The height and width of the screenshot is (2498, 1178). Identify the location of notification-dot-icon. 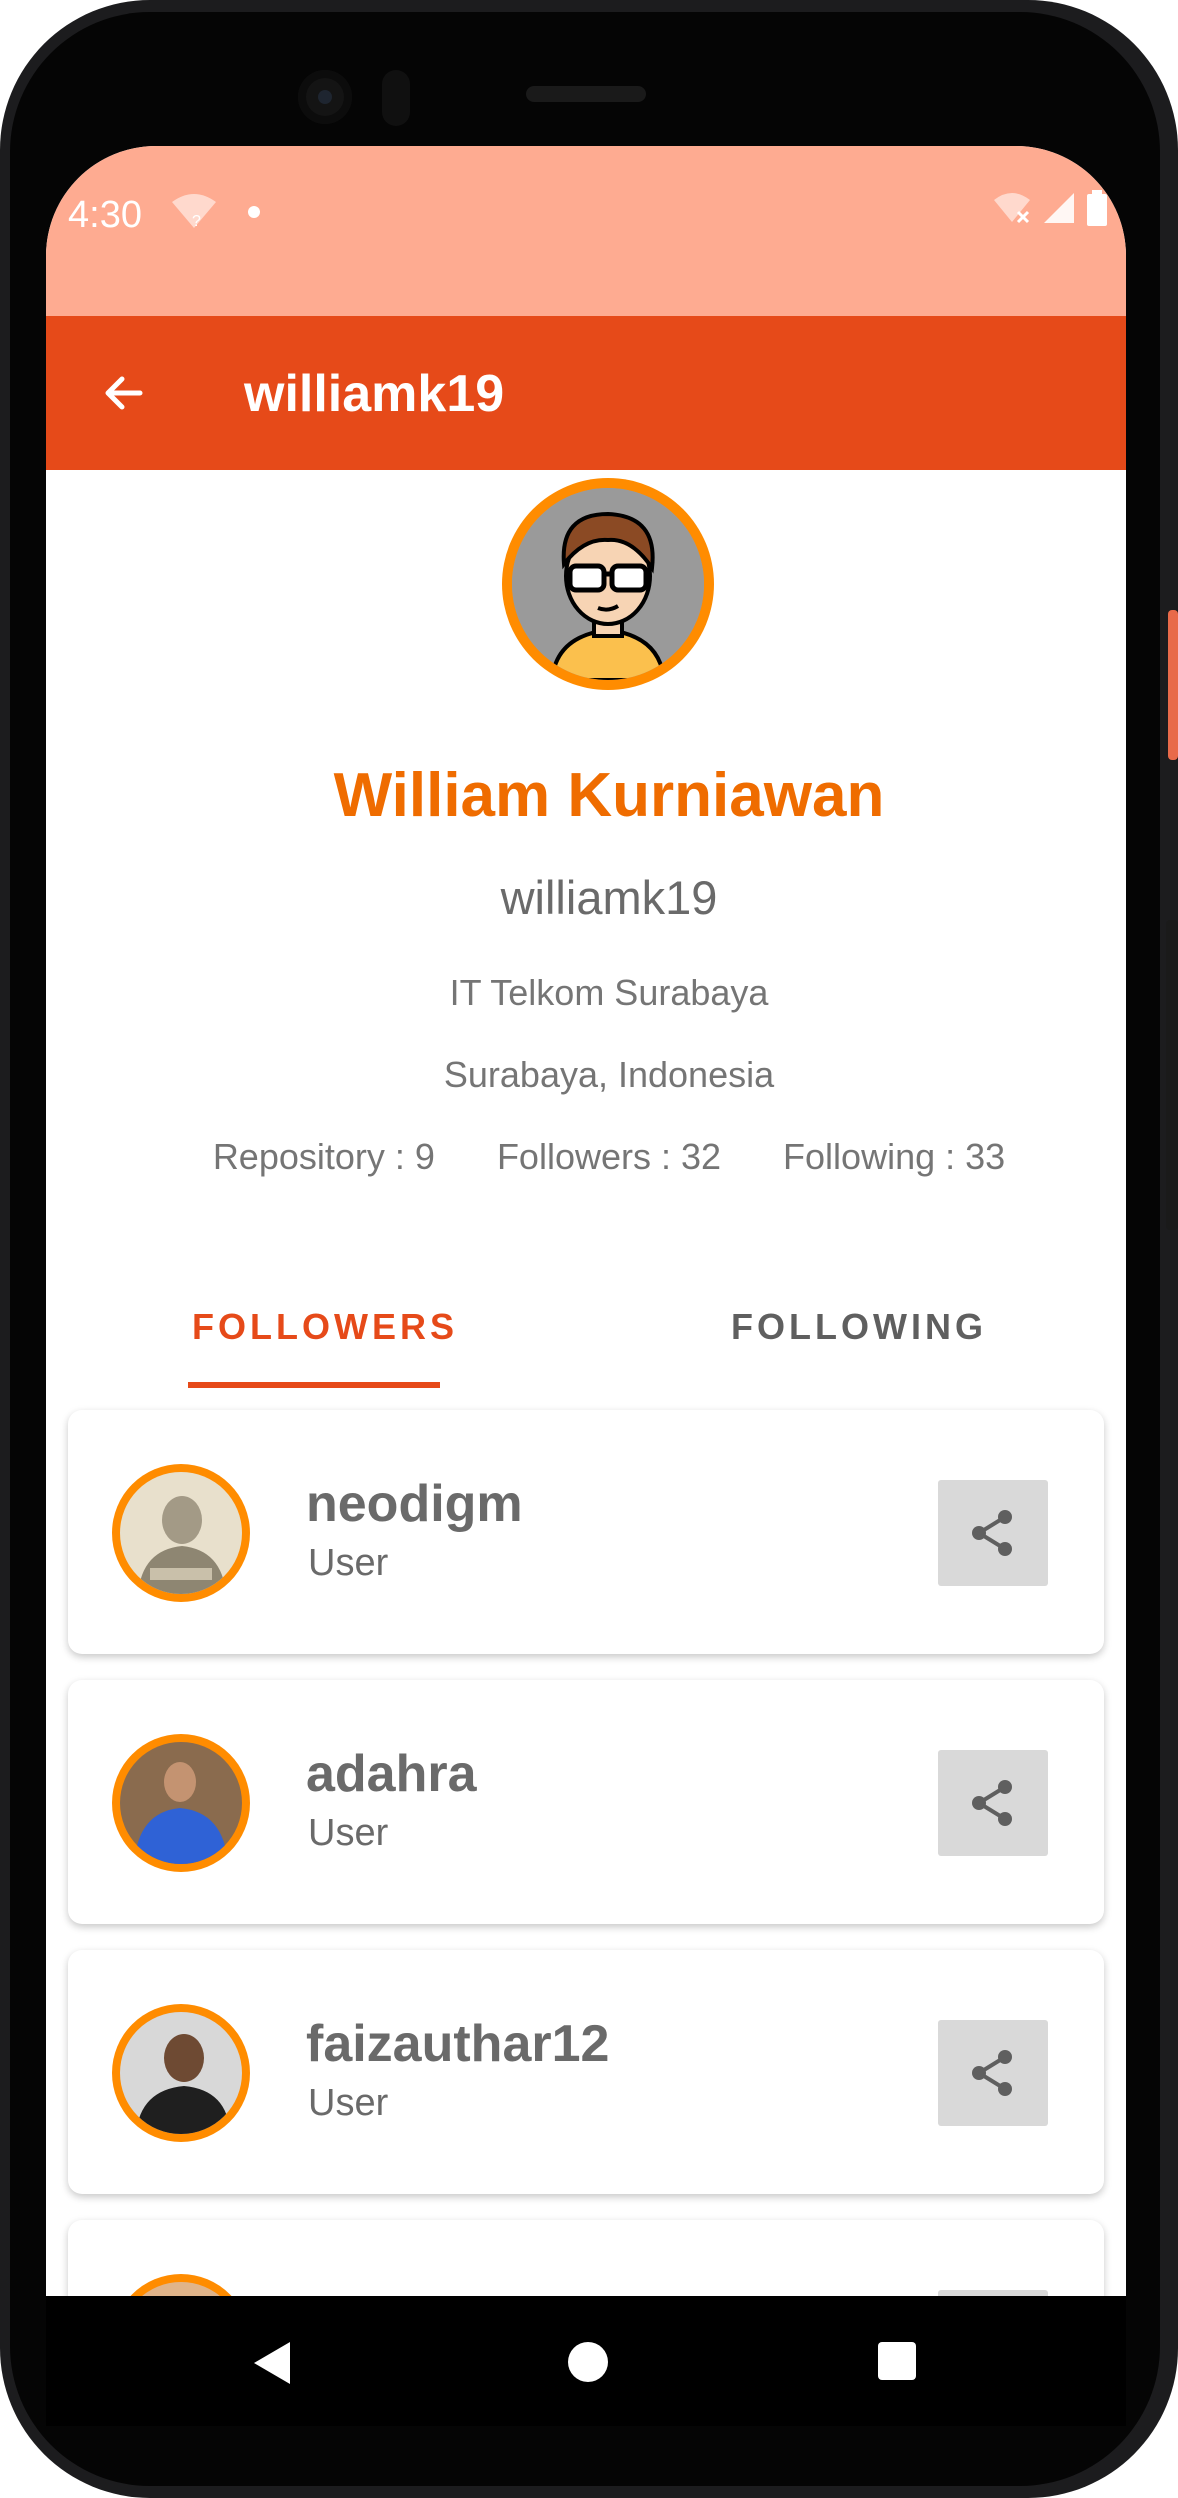
(254, 212).